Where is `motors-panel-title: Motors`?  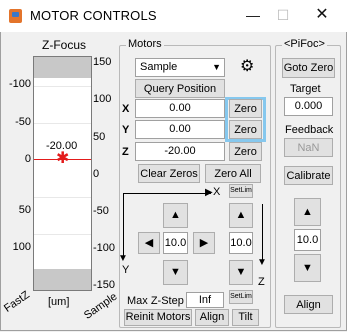 motors-panel-title: Motors is located at coordinates (145, 44).